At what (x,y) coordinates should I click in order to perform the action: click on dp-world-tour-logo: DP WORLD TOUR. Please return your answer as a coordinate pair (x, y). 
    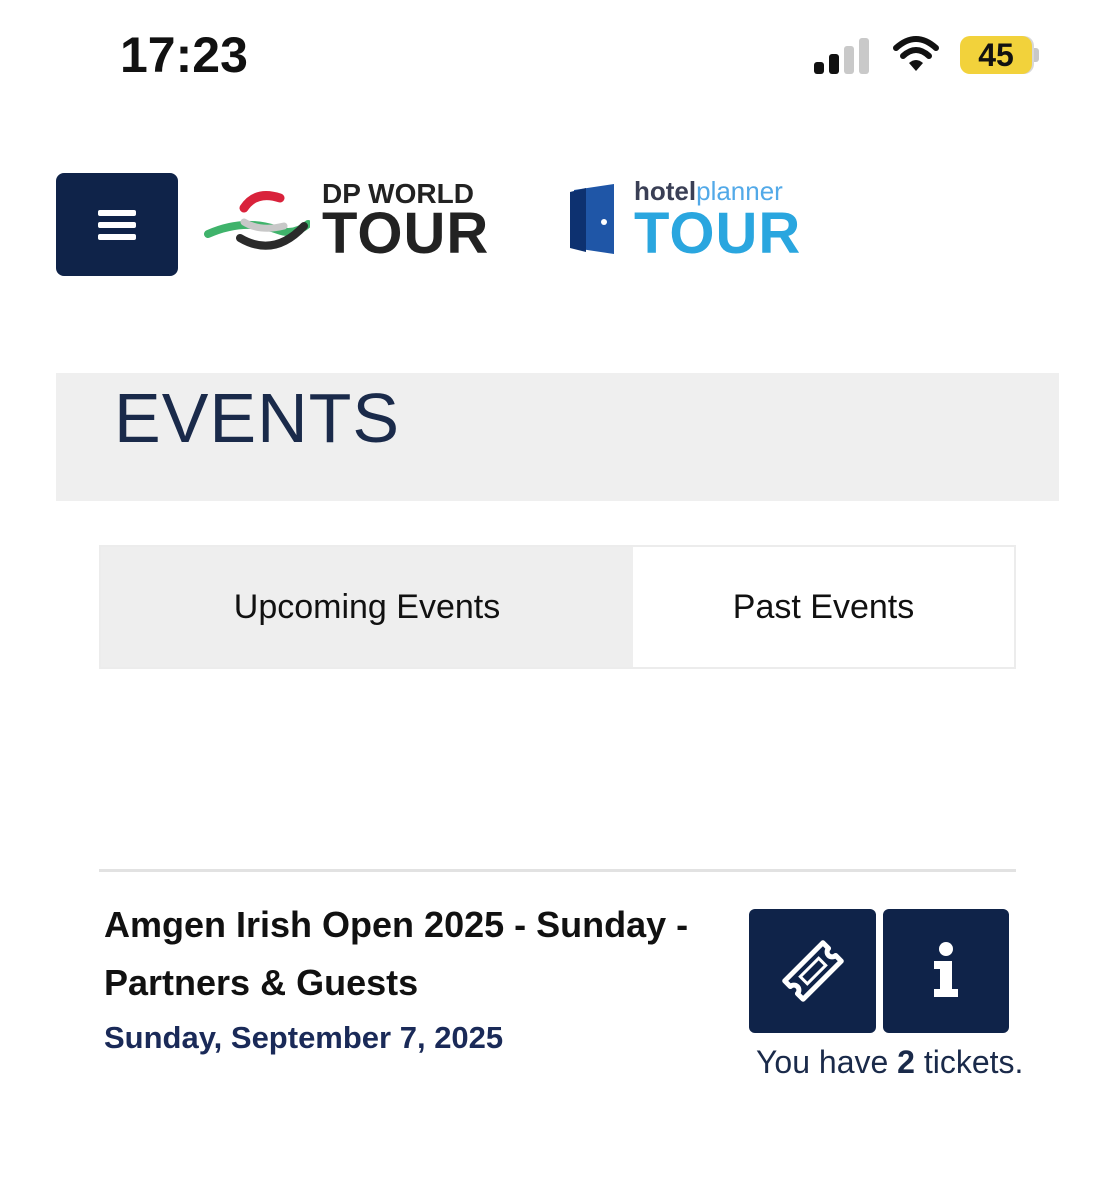
    Looking at the image, I should click on (354, 220).